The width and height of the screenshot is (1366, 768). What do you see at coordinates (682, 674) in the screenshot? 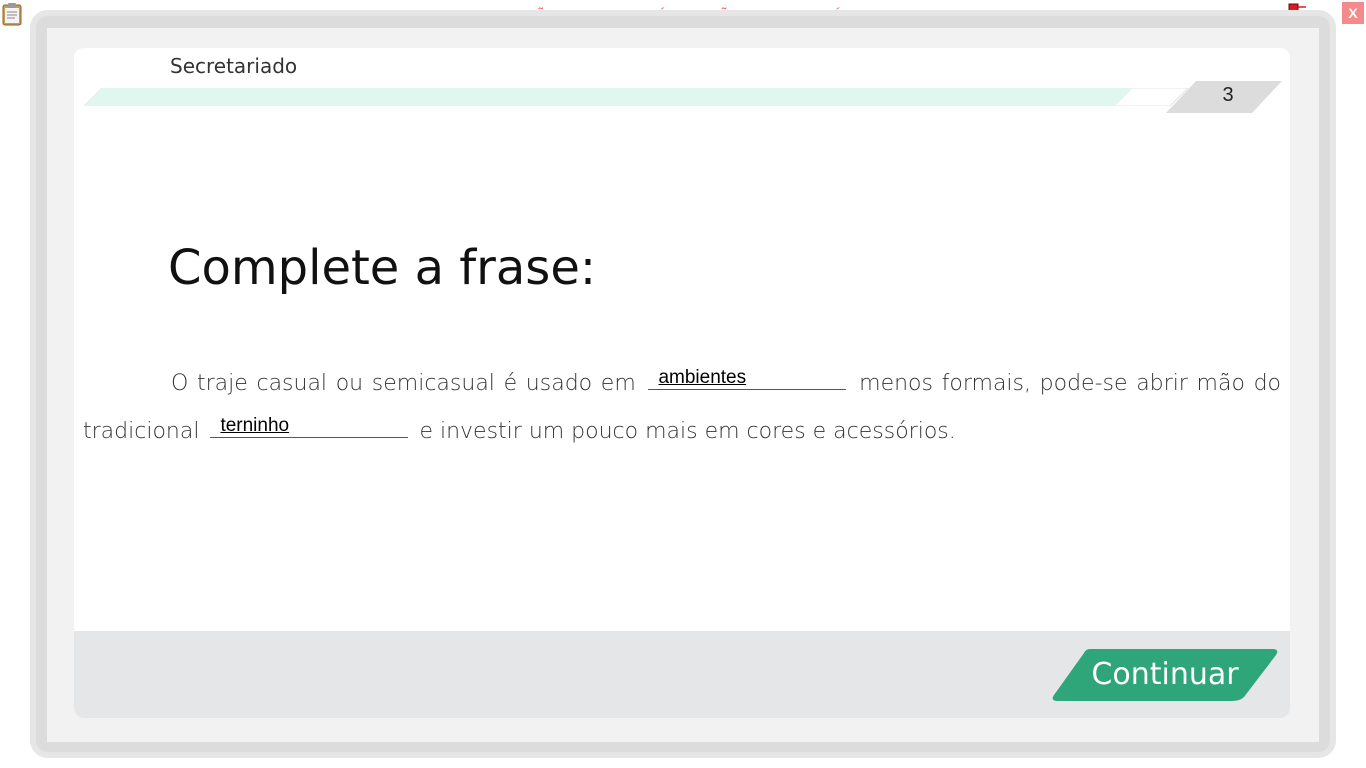
I see `footer-bar: Continuar` at bounding box center [682, 674].